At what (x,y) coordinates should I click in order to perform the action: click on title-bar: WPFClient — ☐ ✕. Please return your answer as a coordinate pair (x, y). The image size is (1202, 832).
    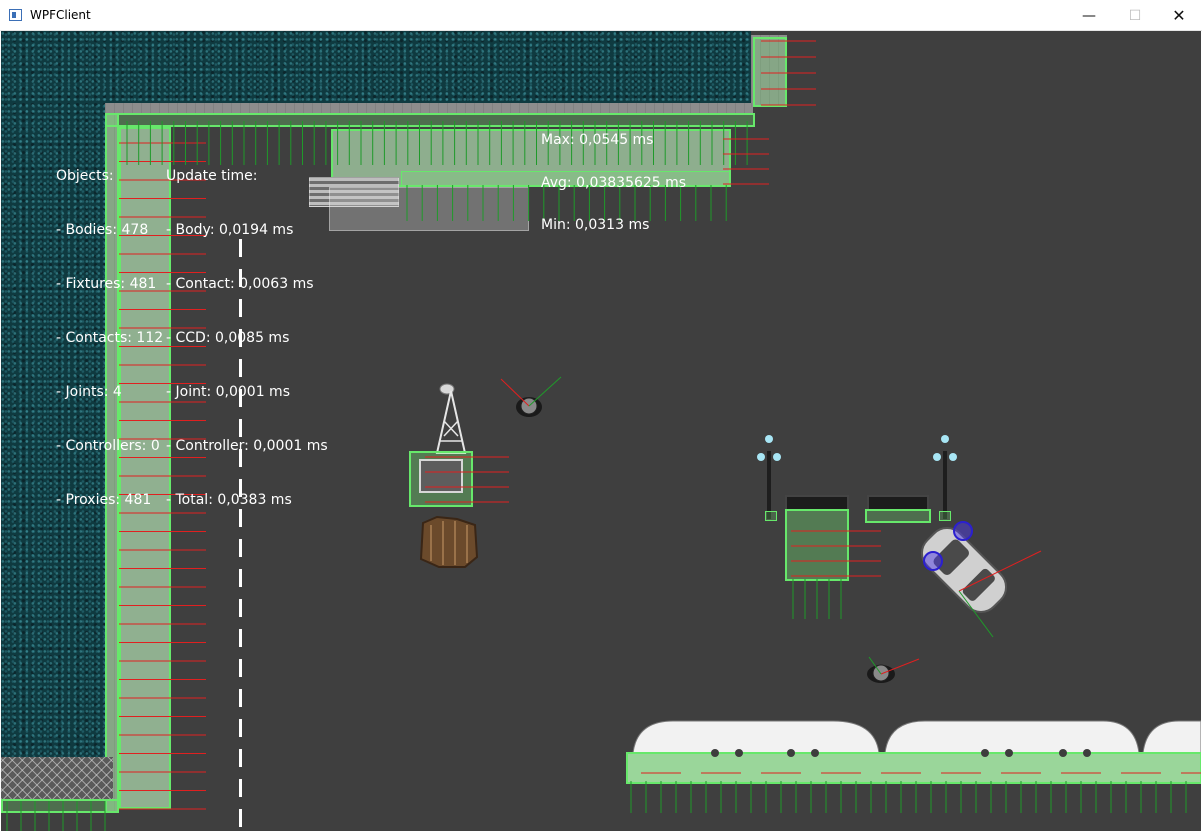
    Looking at the image, I should click on (601, 15).